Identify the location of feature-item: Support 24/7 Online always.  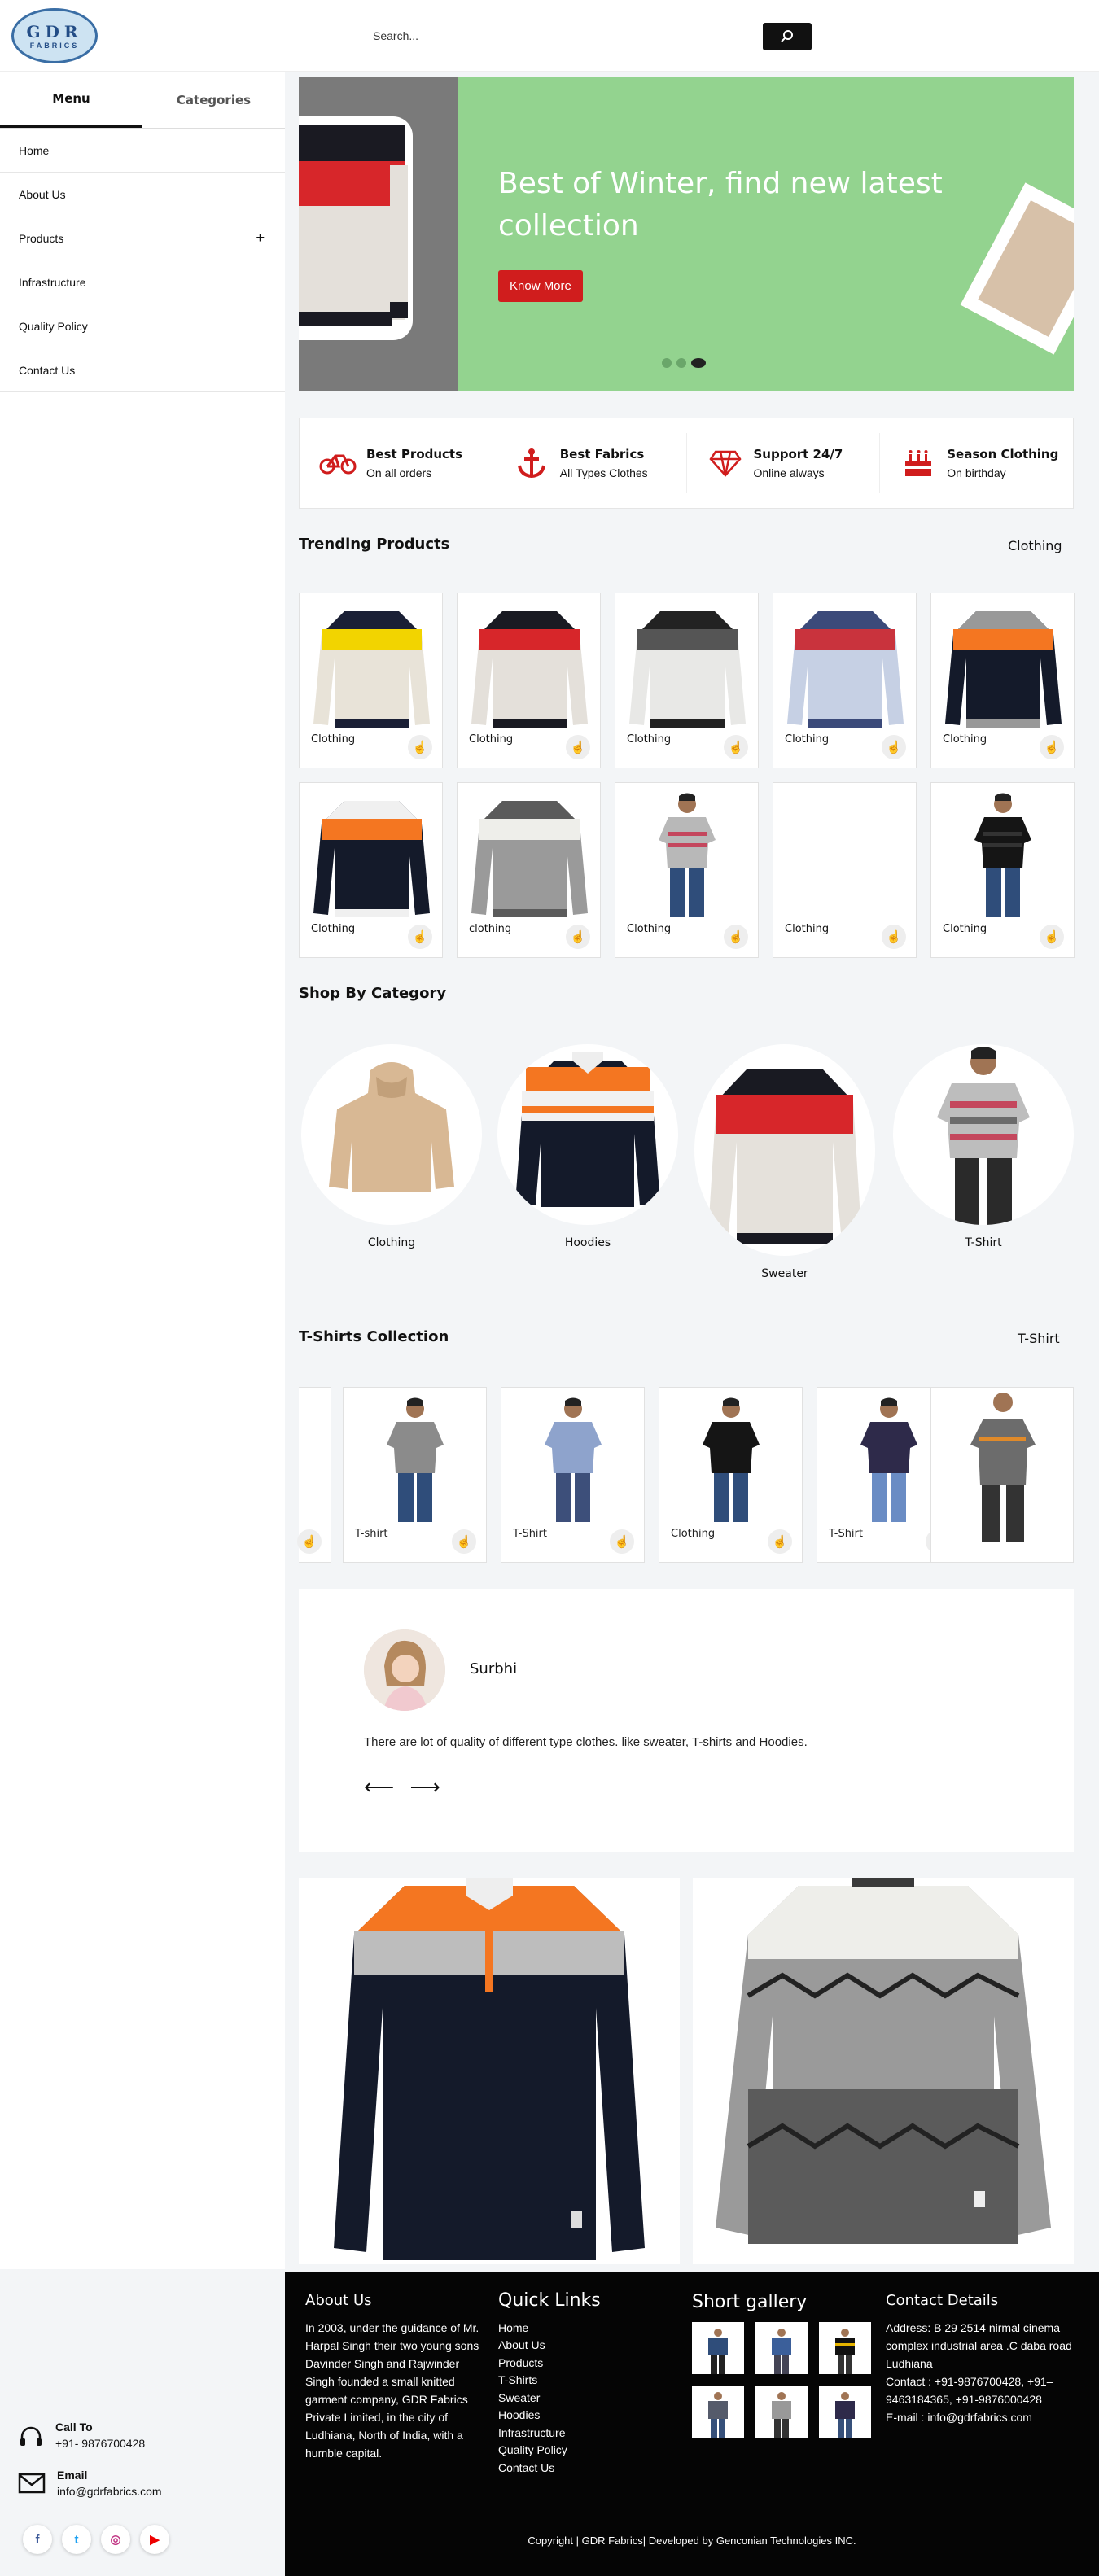
(784, 463).